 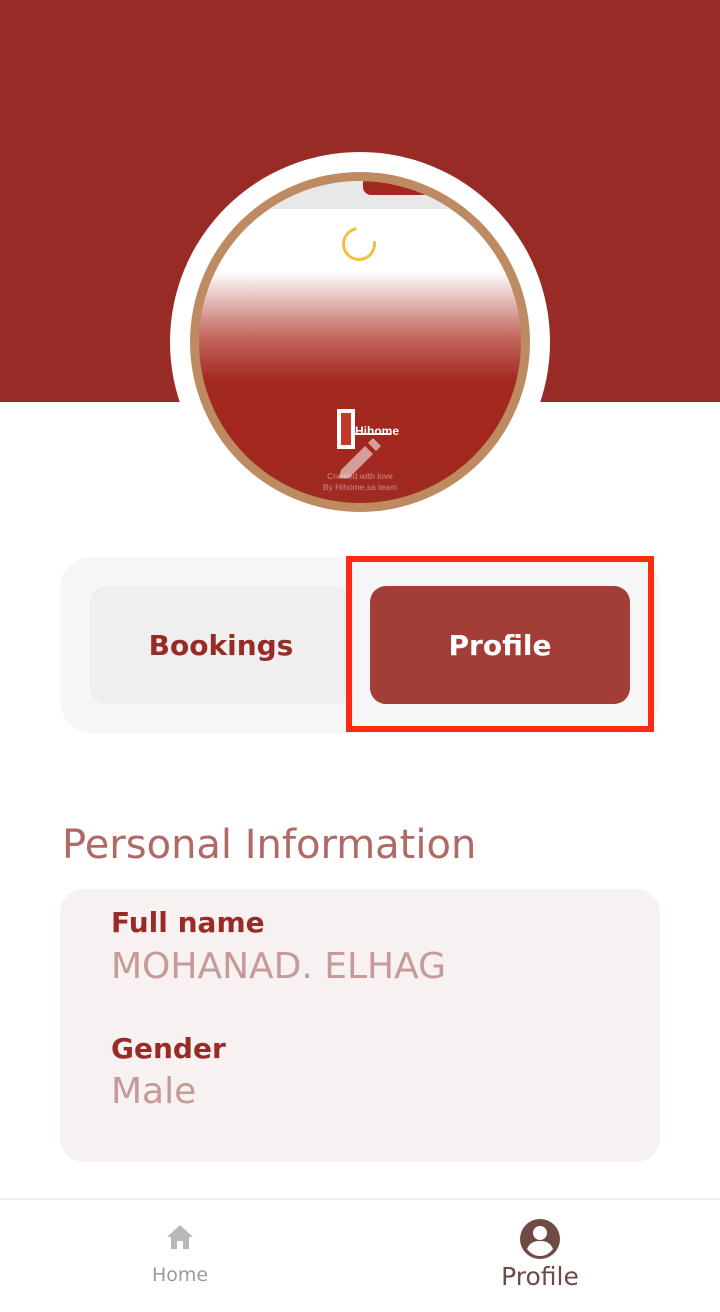 I want to click on account-circle-icon, so click(x=540, y=1239).